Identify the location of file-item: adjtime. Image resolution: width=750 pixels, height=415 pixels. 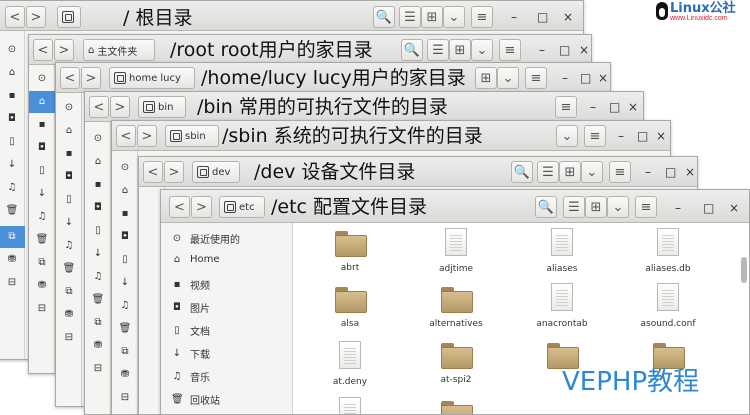
(456, 251).